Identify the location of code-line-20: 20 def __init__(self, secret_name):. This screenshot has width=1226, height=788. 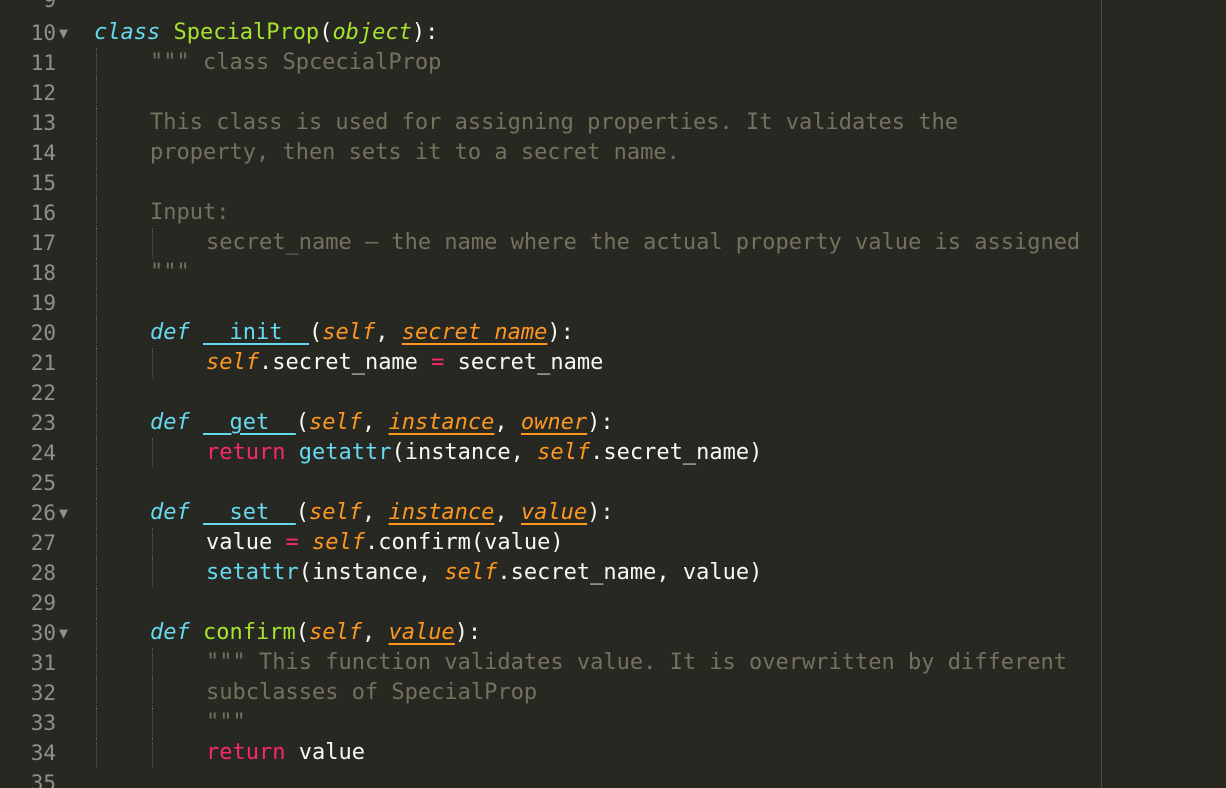
(613, 333).